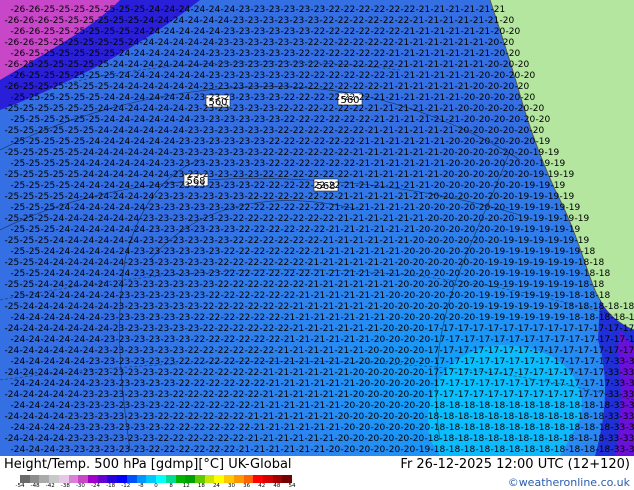 The height and width of the screenshot is (490, 634). Describe the element at coordinates (18, 32) in the screenshot. I see `temperature-value: -26` at that location.